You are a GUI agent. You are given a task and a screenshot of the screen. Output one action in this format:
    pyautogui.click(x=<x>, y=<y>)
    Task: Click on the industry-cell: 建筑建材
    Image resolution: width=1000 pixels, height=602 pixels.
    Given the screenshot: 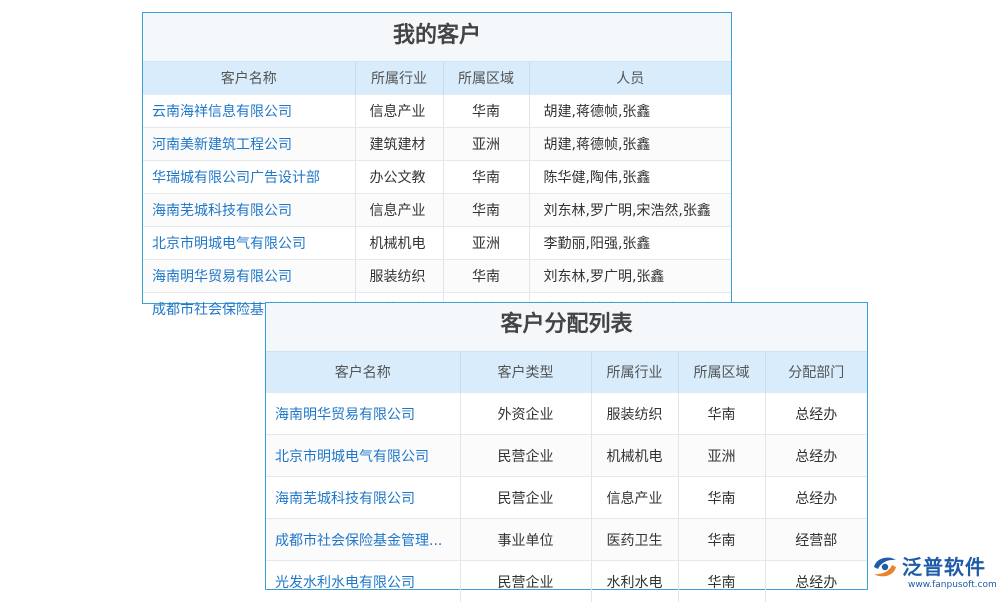 What is the action you would take?
    pyautogui.click(x=399, y=144)
    